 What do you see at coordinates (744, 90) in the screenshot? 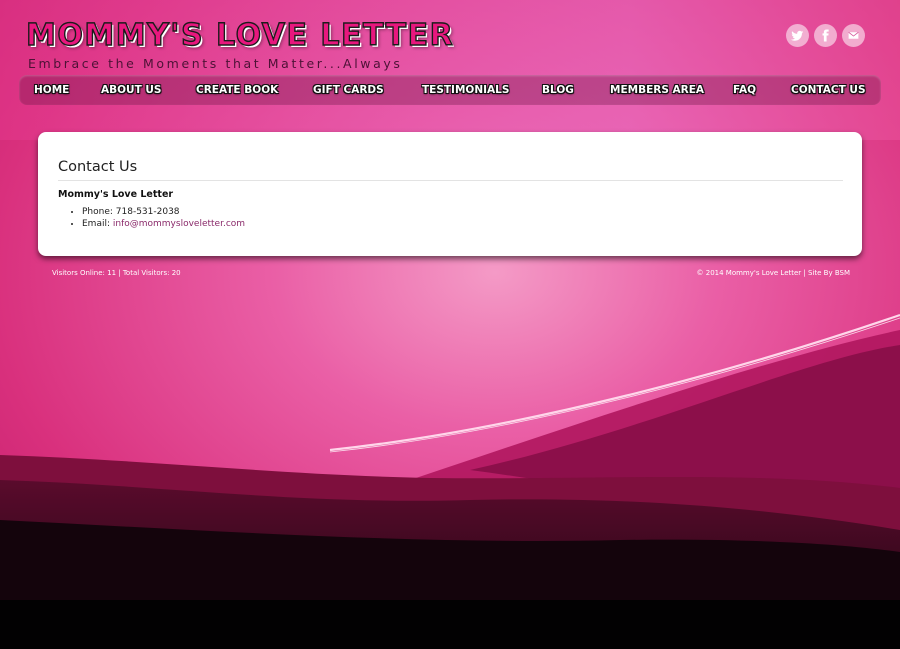
I see `nav-item-faq: FAQ` at bounding box center [744, 90].